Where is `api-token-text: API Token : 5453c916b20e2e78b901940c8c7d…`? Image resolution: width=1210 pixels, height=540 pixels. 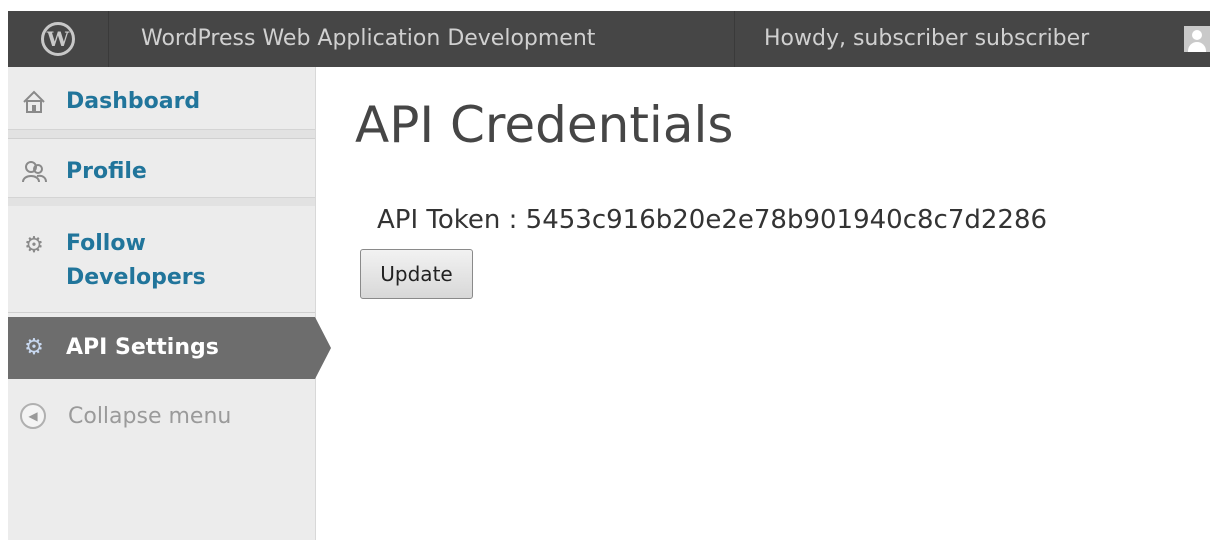 api-token-text: API Token : 5453c916b20e2e78b901940c8c7d… is located at coordinates (712, 220).